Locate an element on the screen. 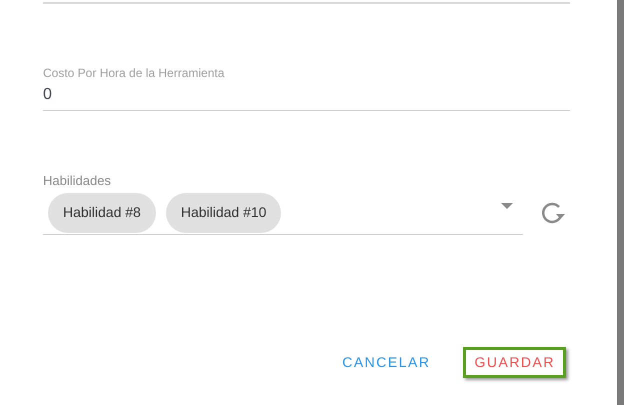 This screenshot has width=624, height=405. dropdown-icon is located at coordinates (507, 205).